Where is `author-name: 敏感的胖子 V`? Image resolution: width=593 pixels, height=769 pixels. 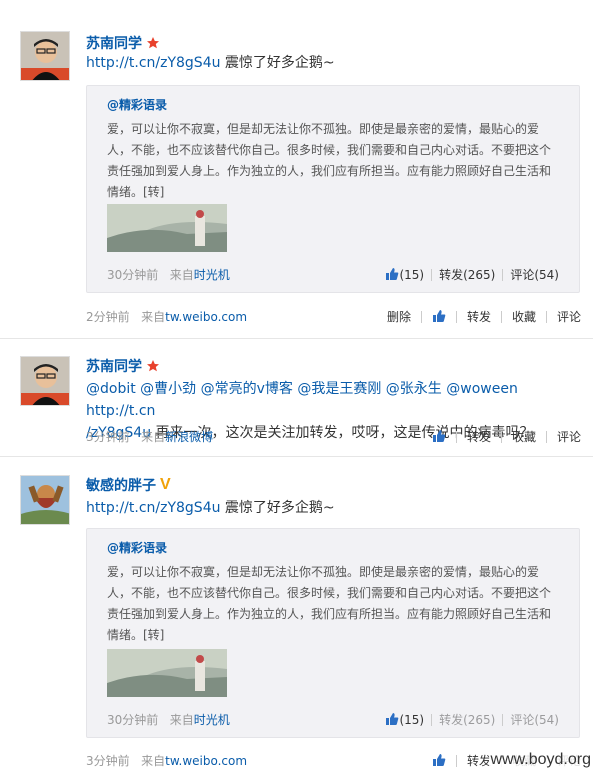
author-name: 敏感的胖子 V is located at coordinates (128, 485).